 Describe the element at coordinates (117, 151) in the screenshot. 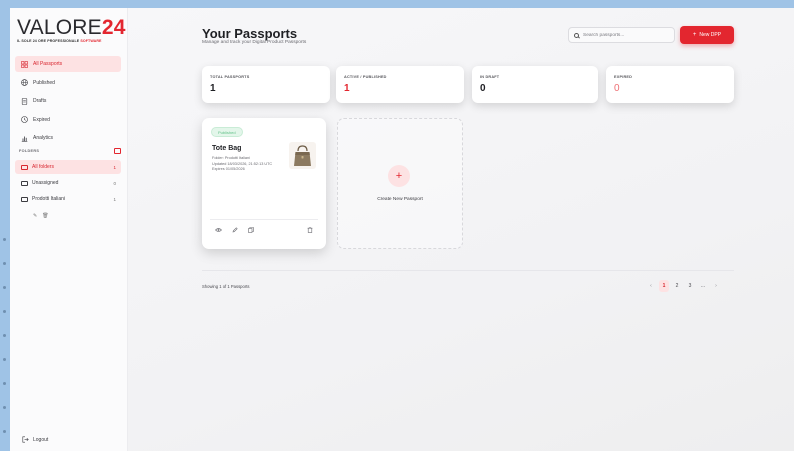

I see `add-folder-icon` at that location.